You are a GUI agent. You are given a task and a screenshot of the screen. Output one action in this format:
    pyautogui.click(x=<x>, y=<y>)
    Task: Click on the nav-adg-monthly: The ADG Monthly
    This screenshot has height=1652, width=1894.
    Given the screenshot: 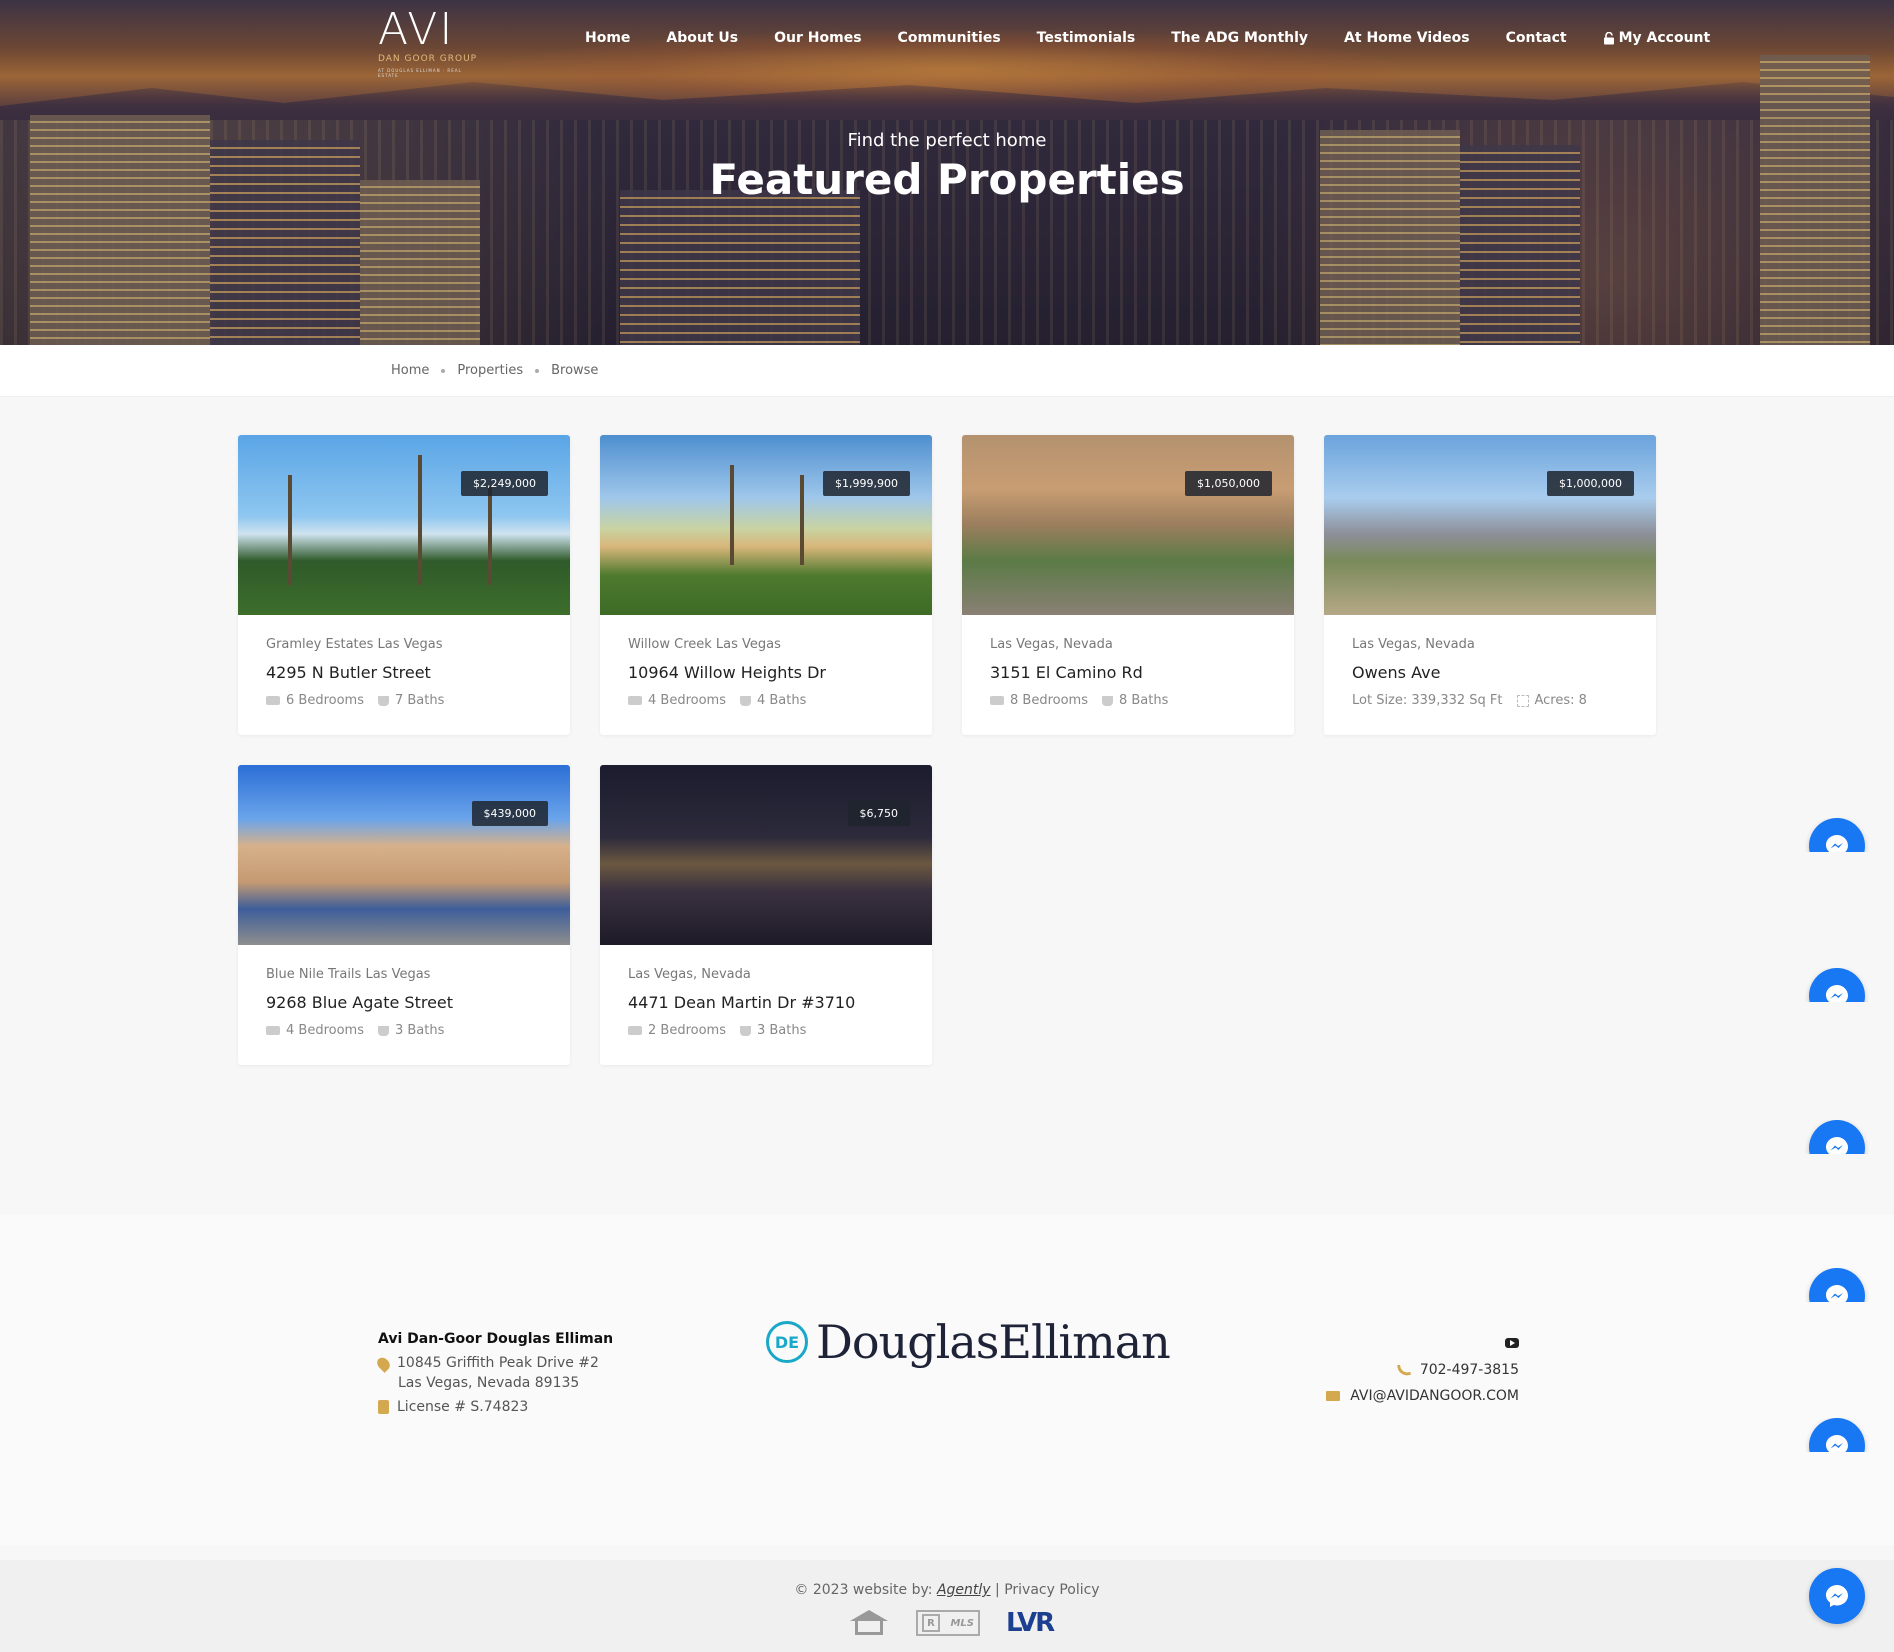 What is the action you would take?
    pyautogui.click(x=1239, y=38)
    